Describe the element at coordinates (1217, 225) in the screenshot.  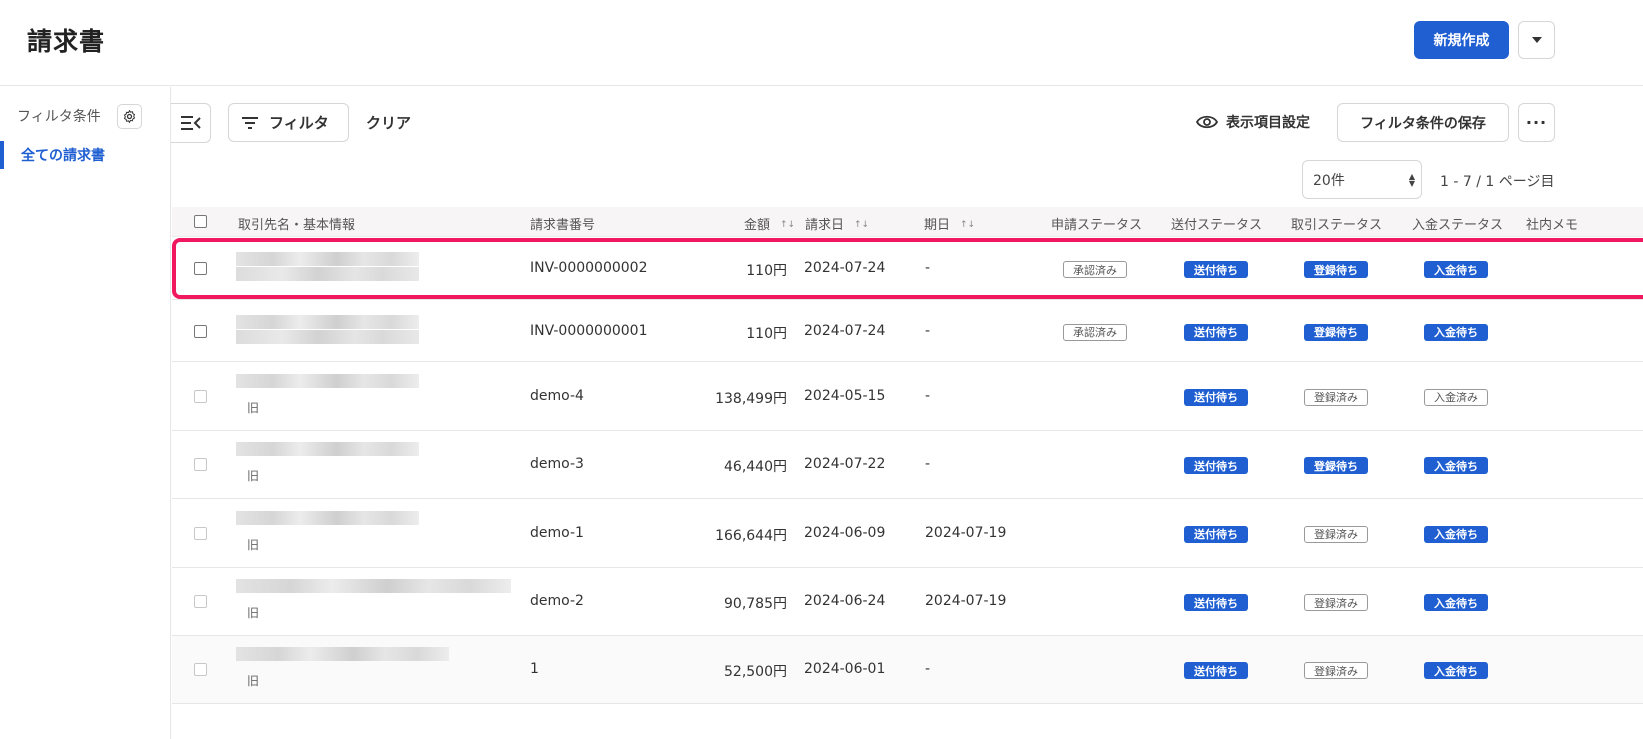
I see `col-send-status: 送付ステータス` at that location.